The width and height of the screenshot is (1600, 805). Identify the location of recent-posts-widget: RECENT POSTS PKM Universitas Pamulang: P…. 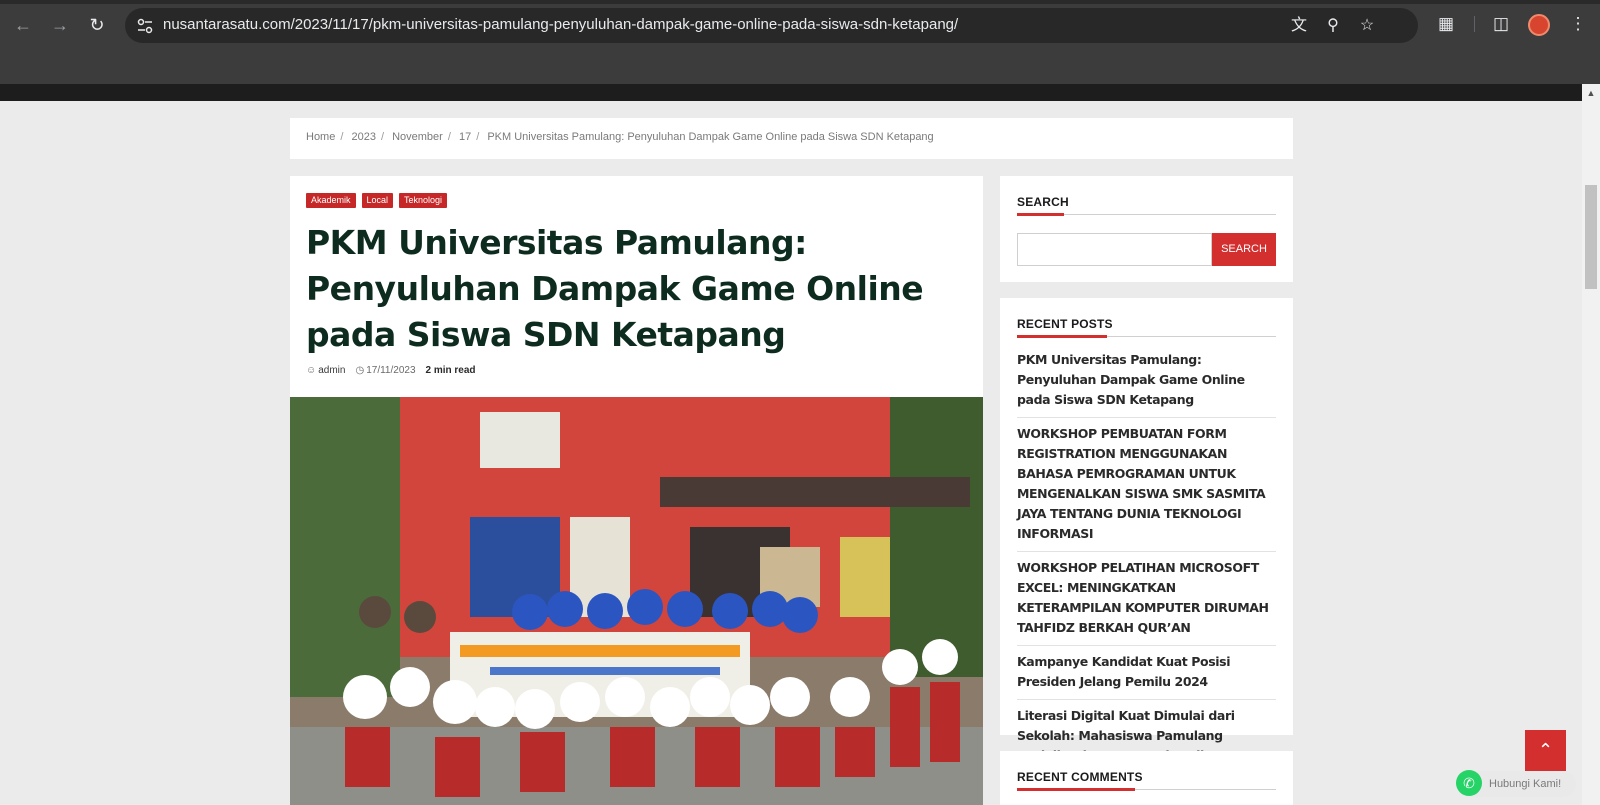
(1146, 540).